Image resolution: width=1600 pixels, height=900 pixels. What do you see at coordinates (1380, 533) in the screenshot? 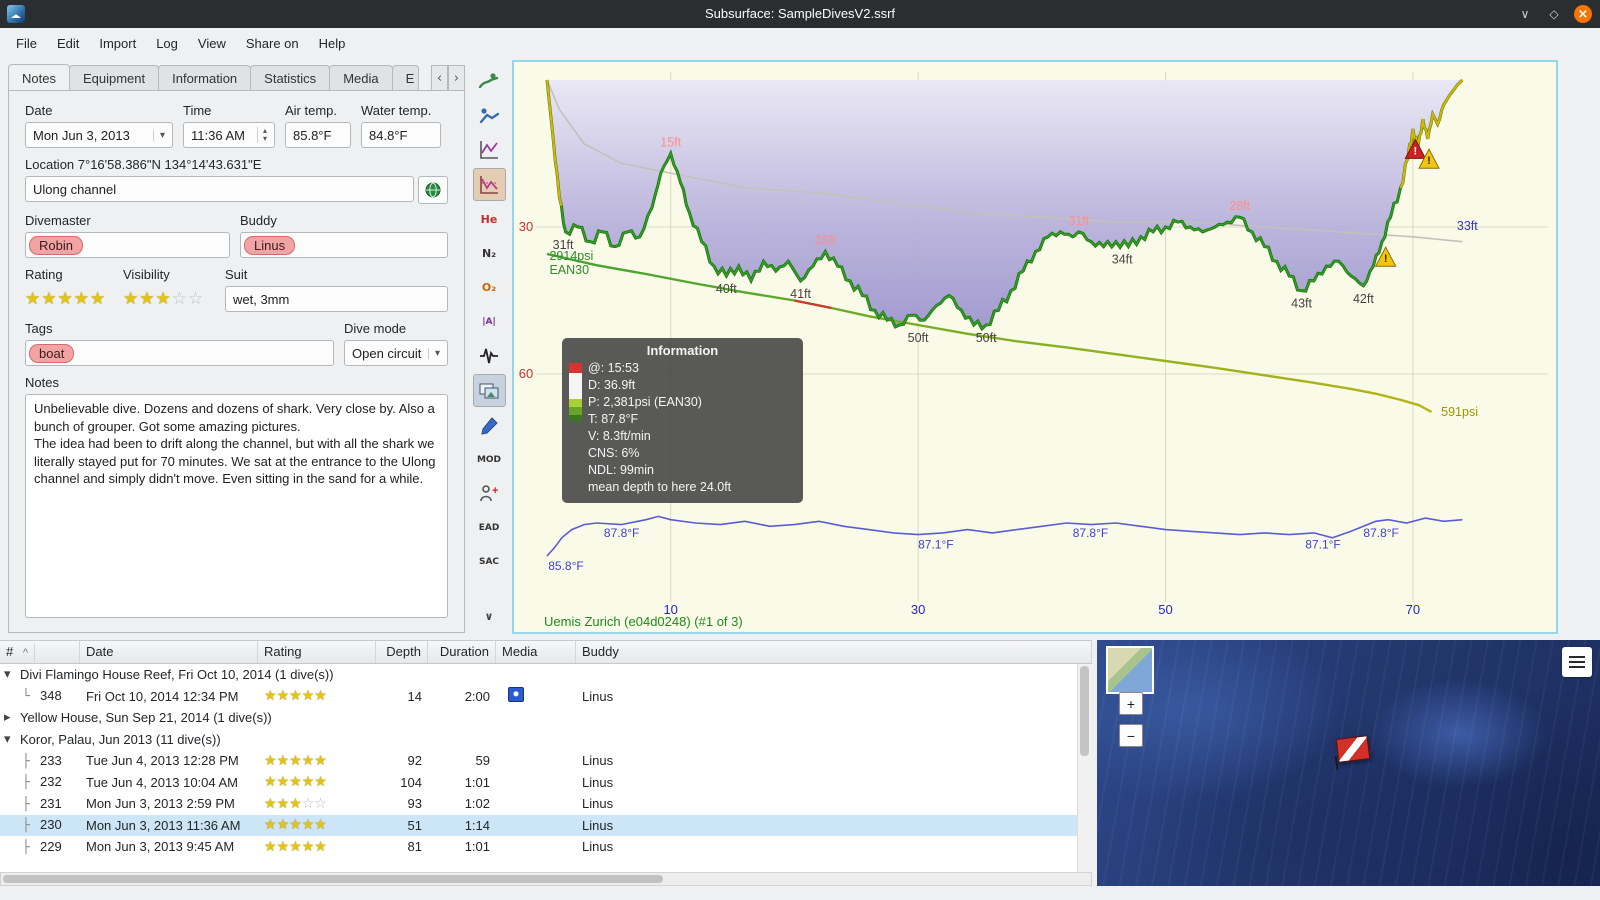
I see `svg-text: 87.8°F` at bounding box center [1380, 533].